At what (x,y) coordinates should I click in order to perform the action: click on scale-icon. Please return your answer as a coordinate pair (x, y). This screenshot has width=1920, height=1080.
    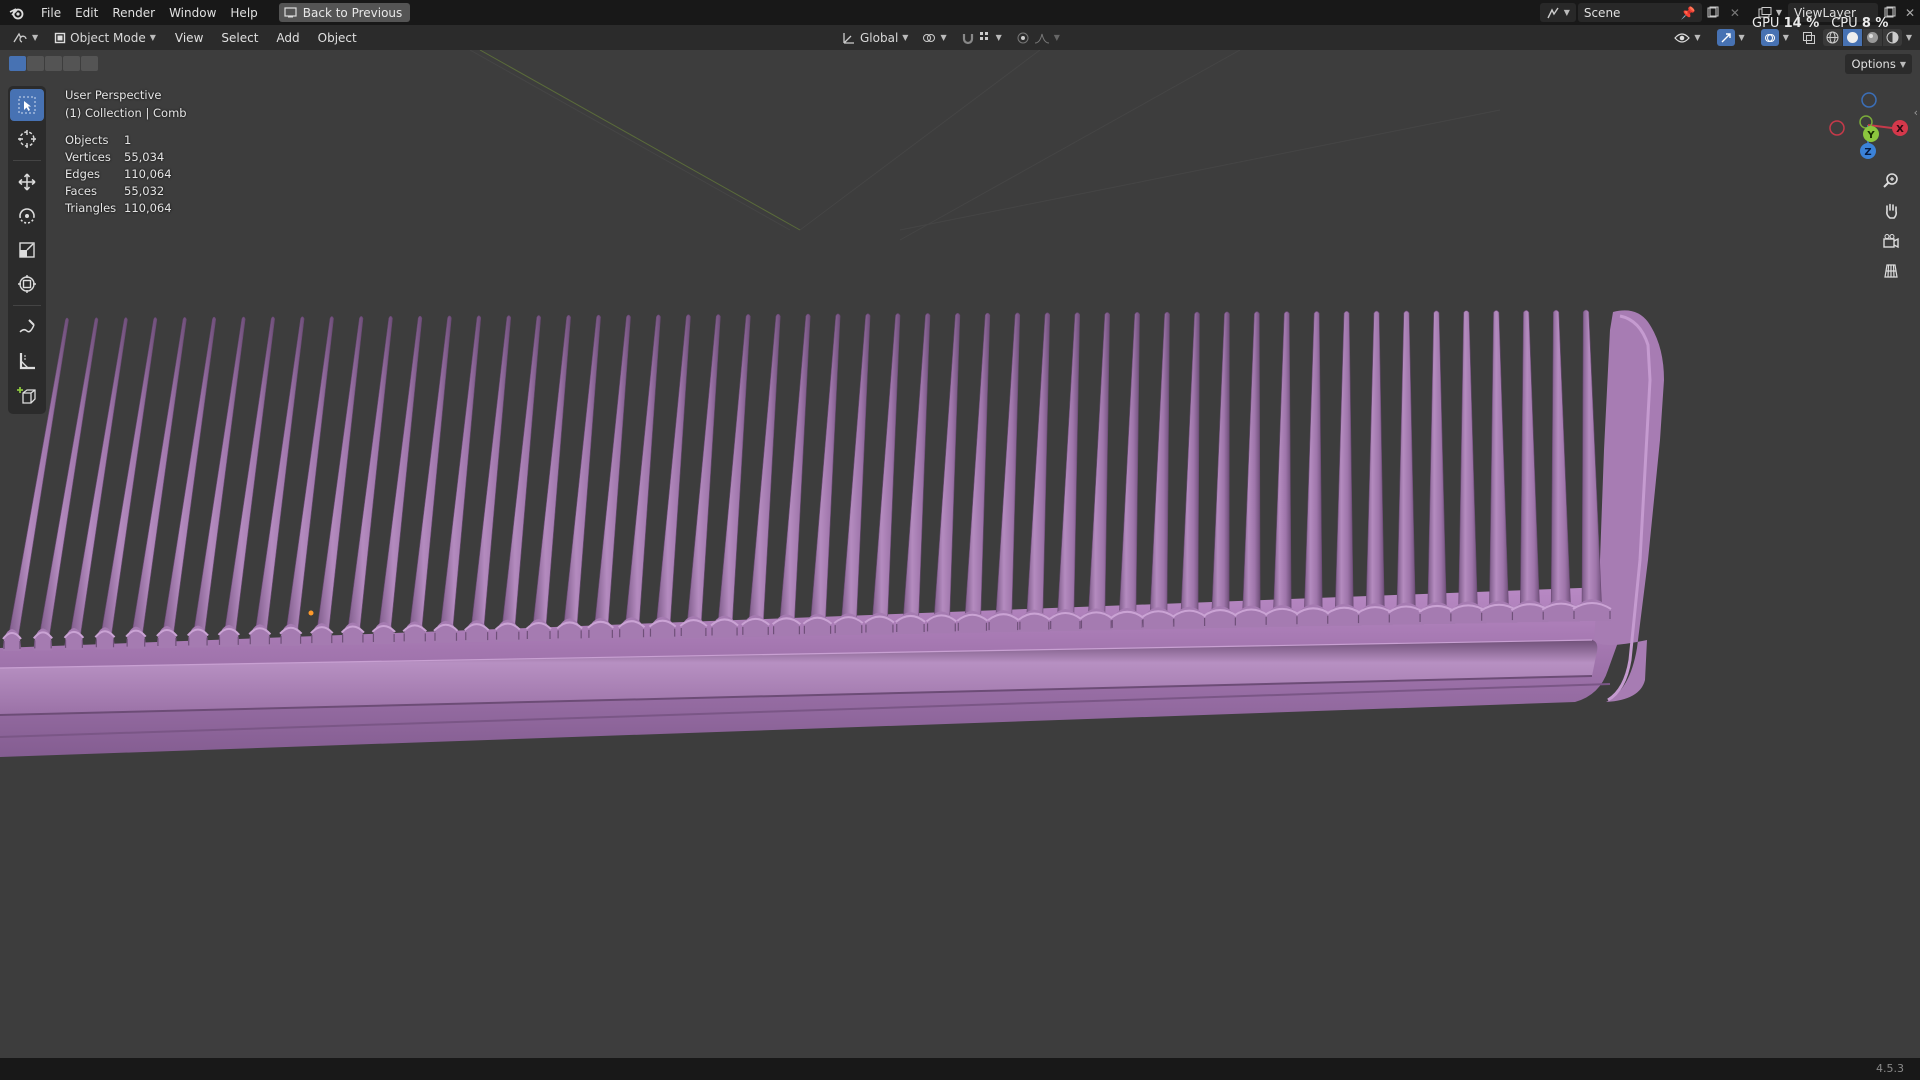
    Looking at the image, I should click on (27, 250).